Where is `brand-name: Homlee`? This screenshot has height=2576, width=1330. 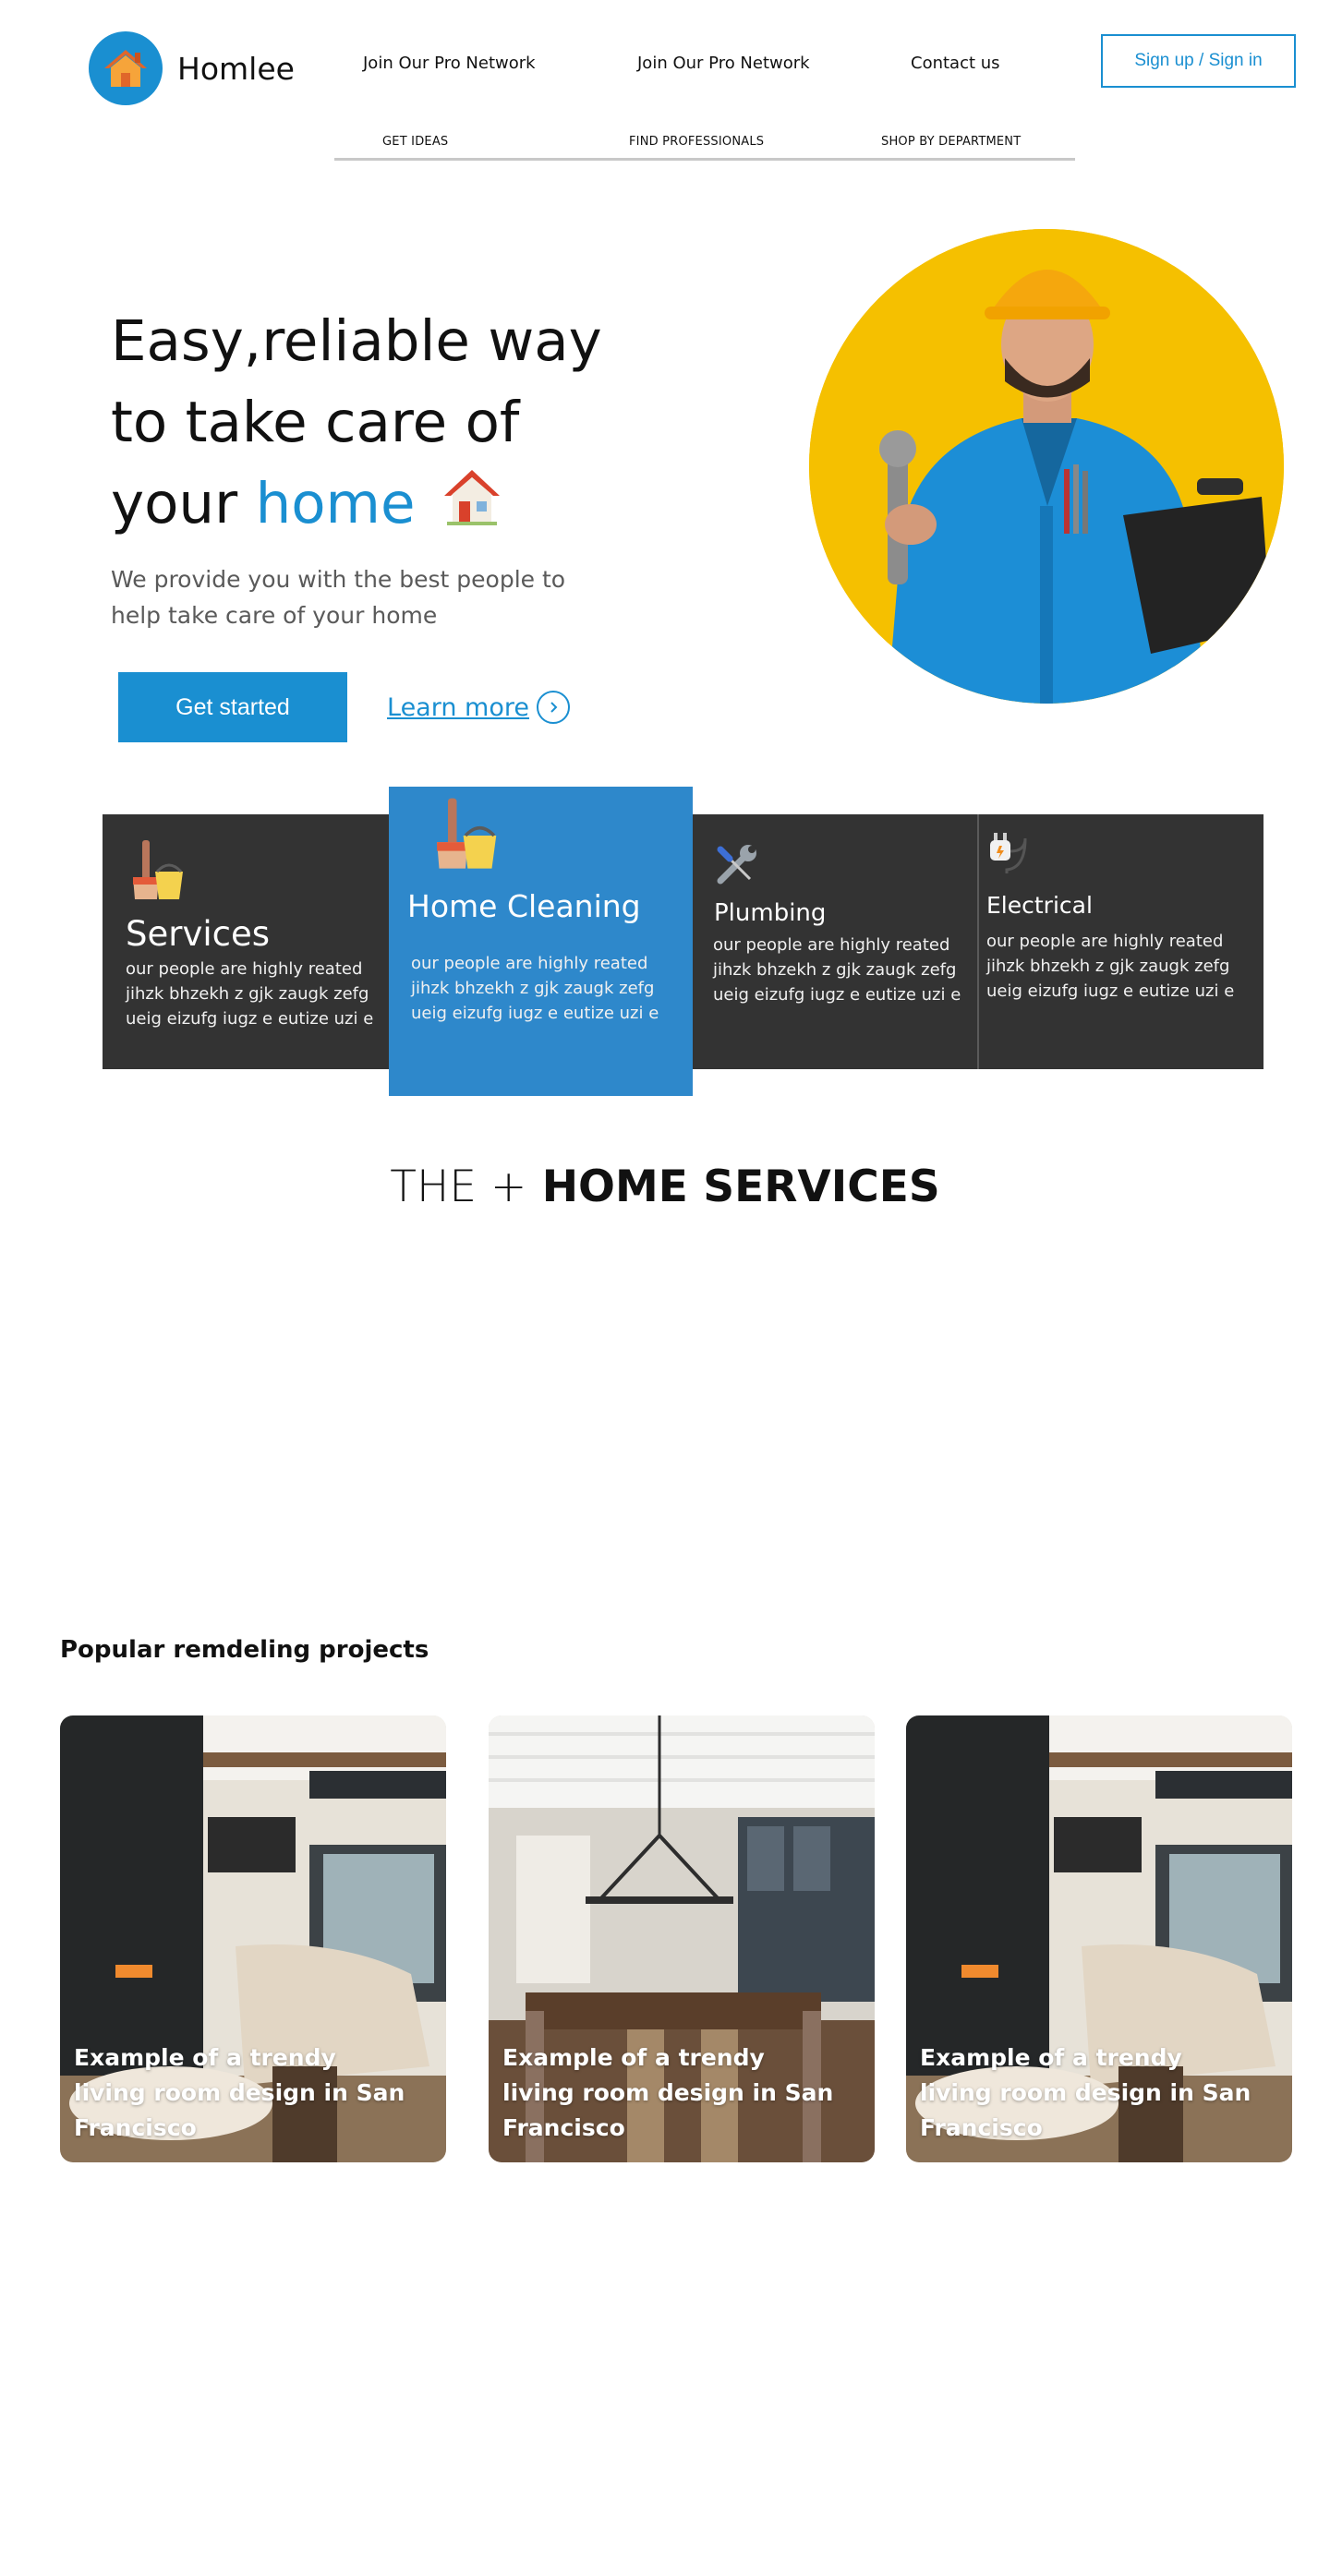
brand-name: Homlee is located at coordinates (236, 68).